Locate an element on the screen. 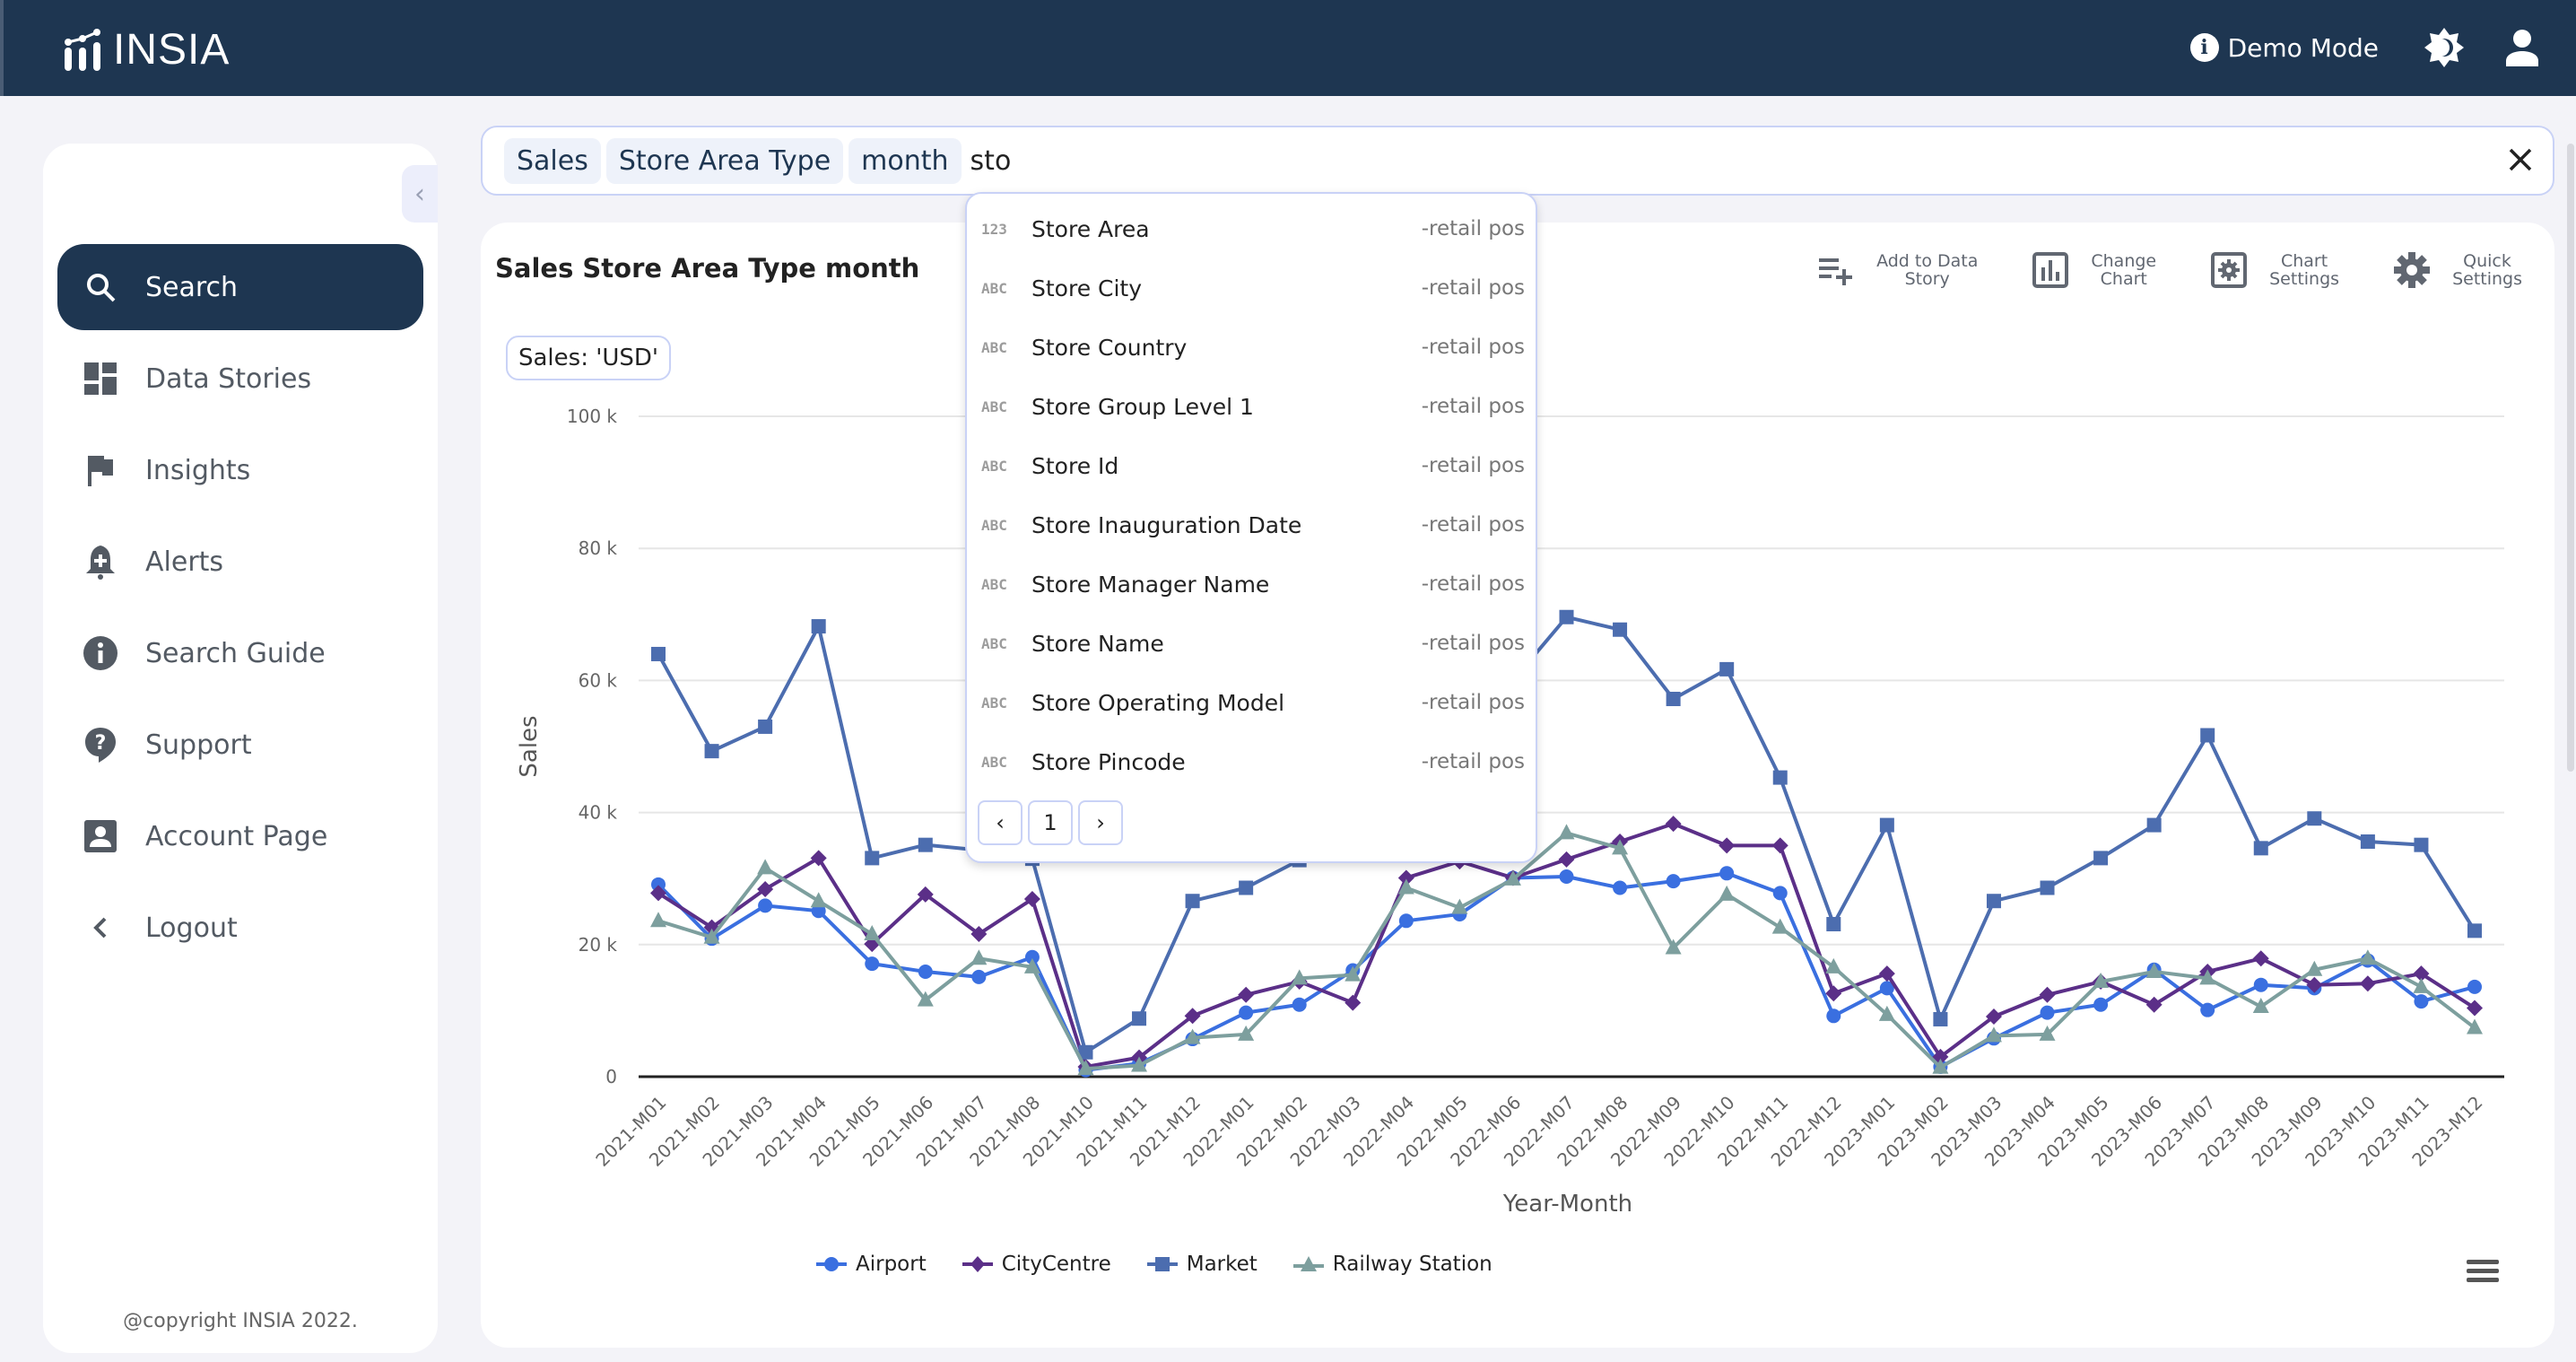 The image size is (2576, 1362). change-chart-button: Change Chart is located at coordinates (2093, 270).